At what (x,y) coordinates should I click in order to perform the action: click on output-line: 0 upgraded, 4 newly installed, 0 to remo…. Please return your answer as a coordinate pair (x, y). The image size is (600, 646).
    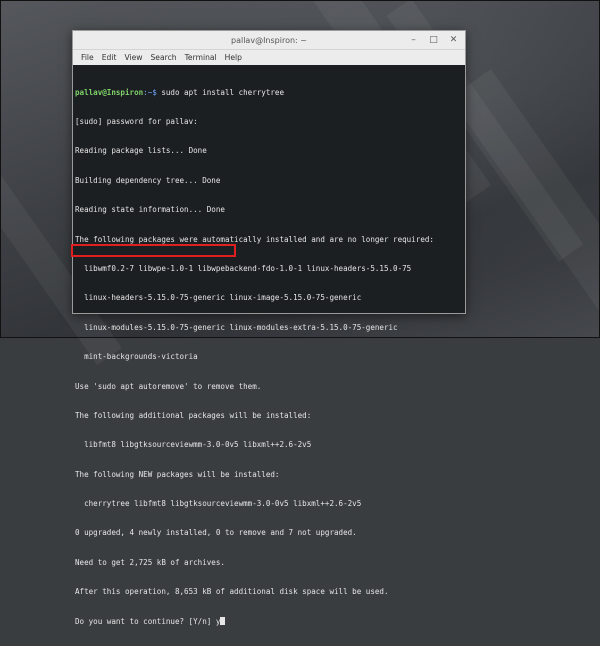
    Looking at the image, I should click on (216, 533).